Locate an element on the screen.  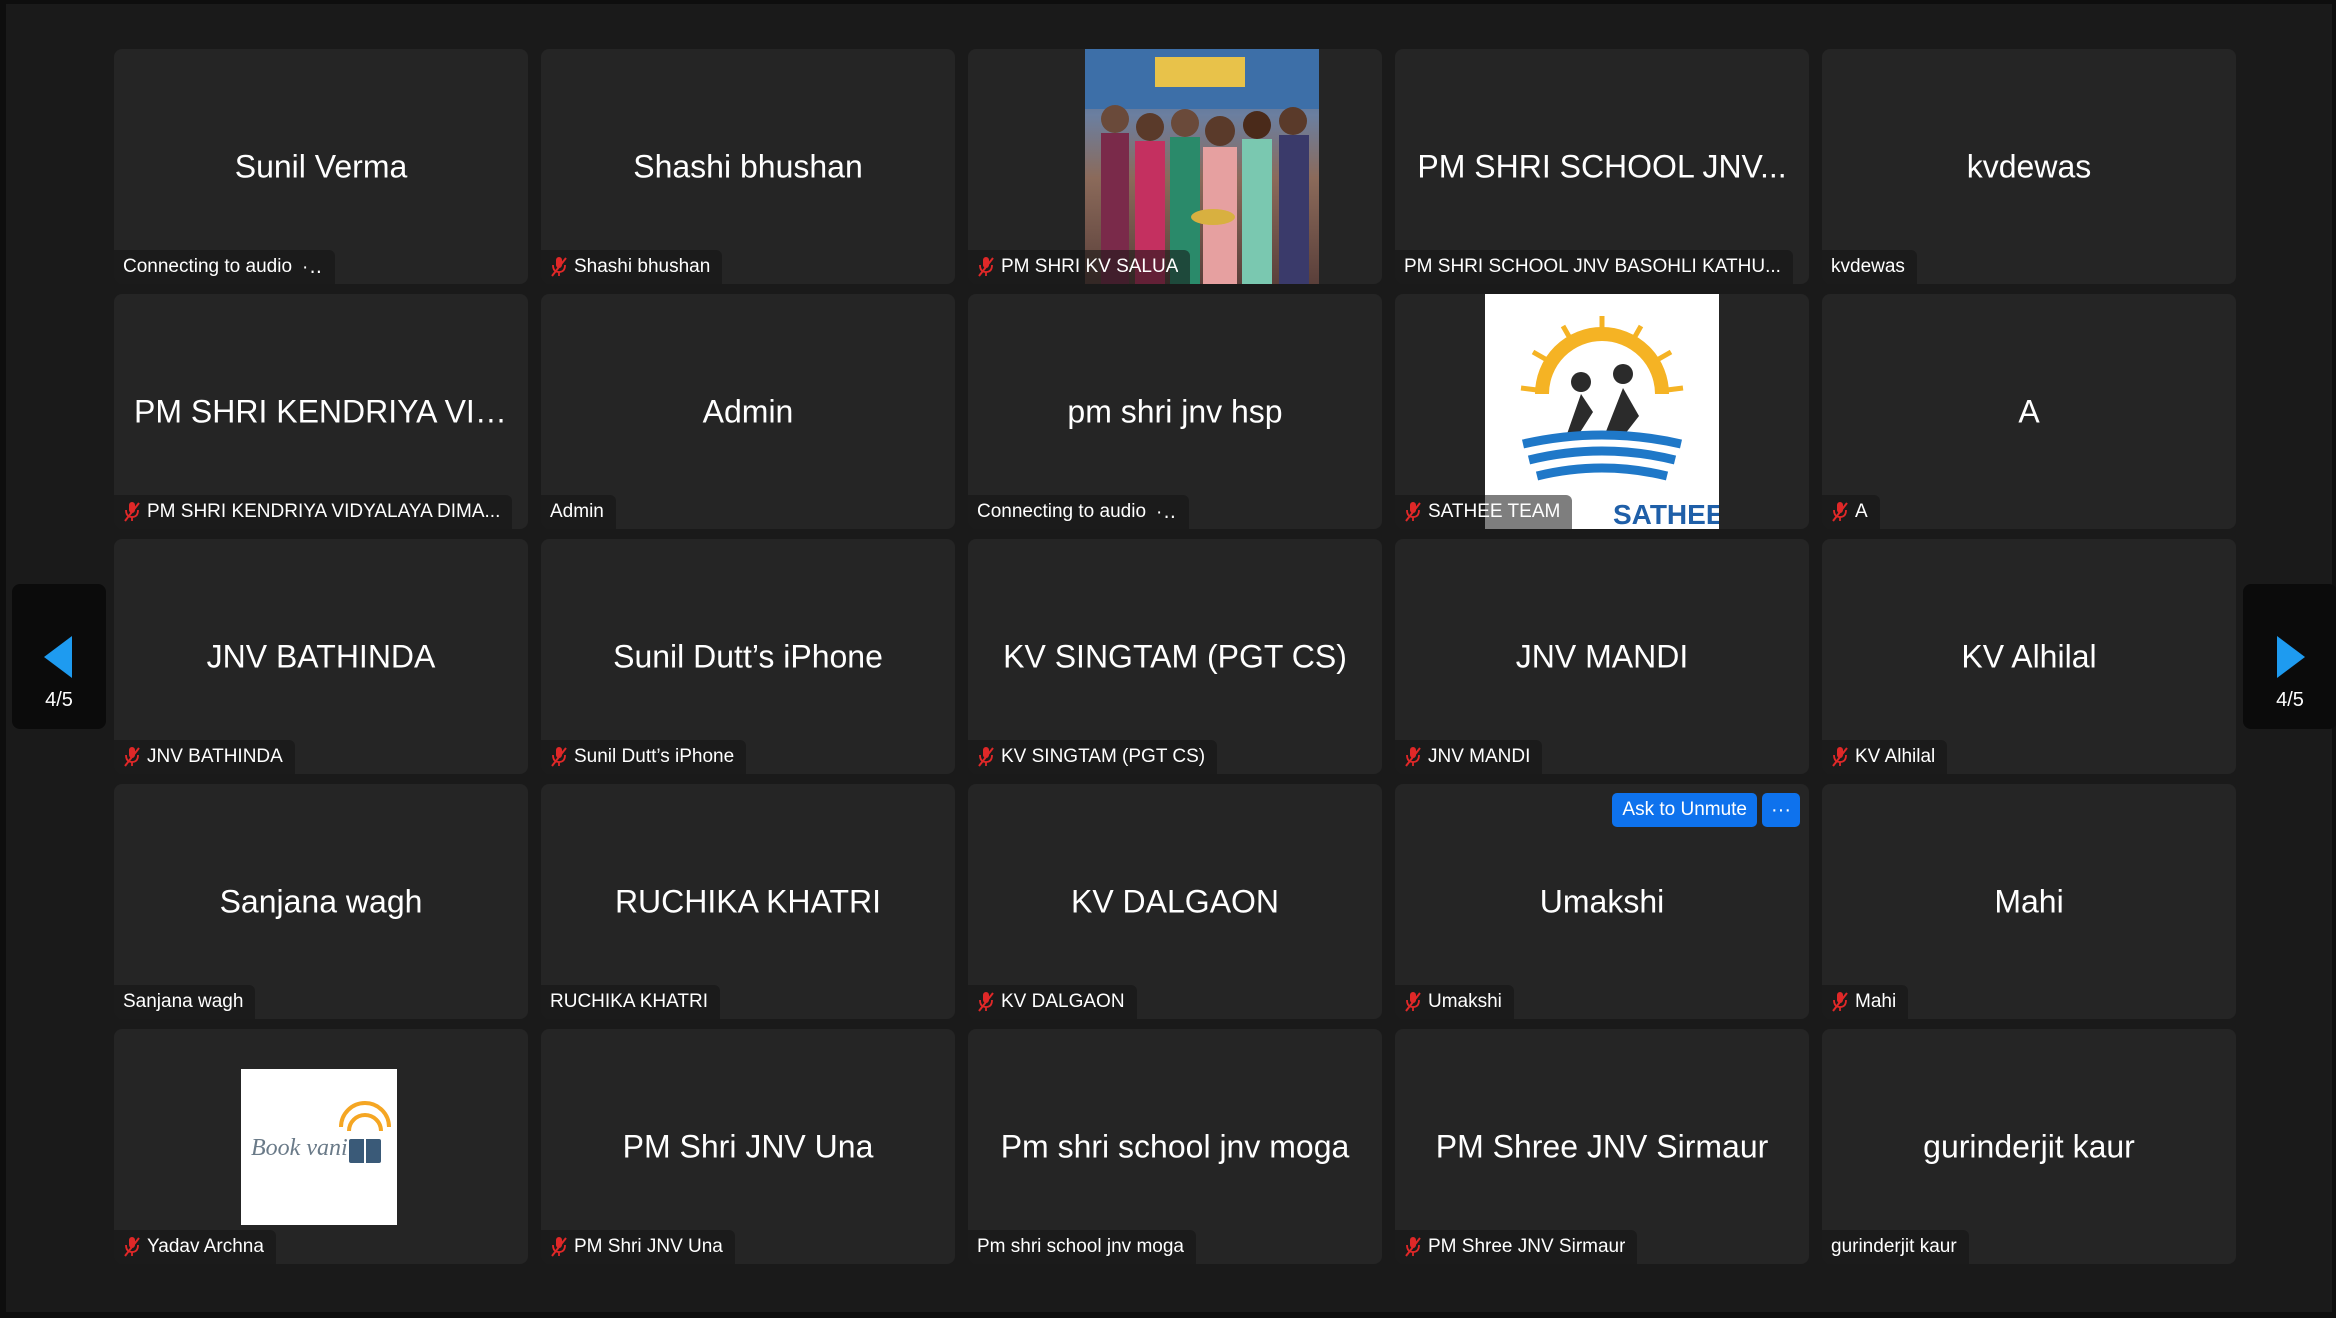
participant-tile: PM SHRI KV SALUA is located at coordinates (1175, 166).